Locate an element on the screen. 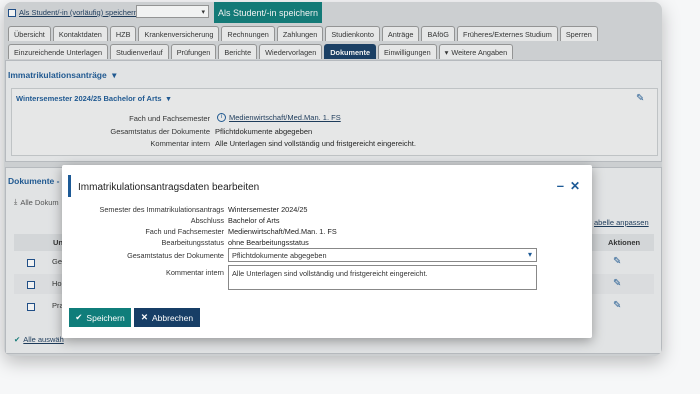 The image size is (700, 394). modal-field-value: Medienwirtschaft/Med.Man. 1. FS is located at coordinates (282, 231).